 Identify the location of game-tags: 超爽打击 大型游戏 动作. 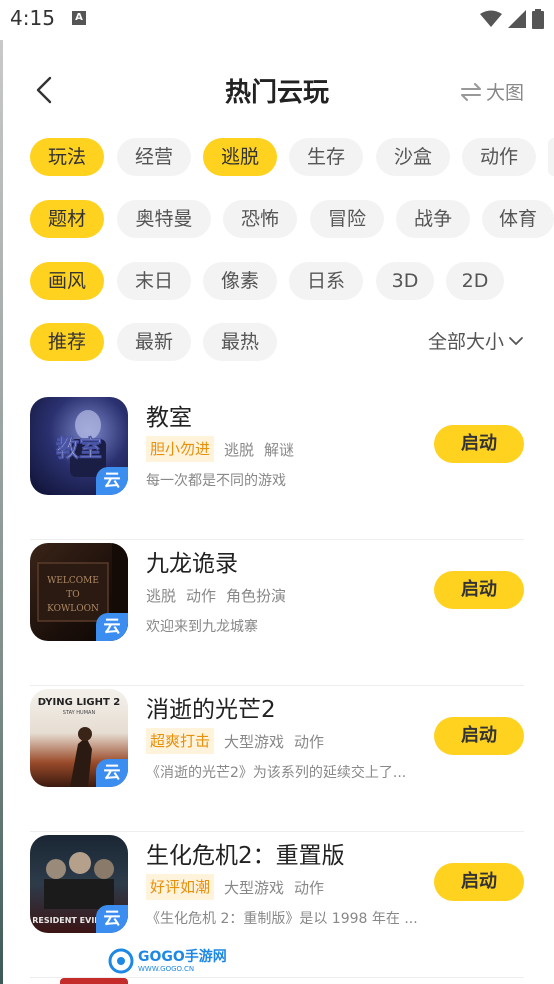
(235, 741).